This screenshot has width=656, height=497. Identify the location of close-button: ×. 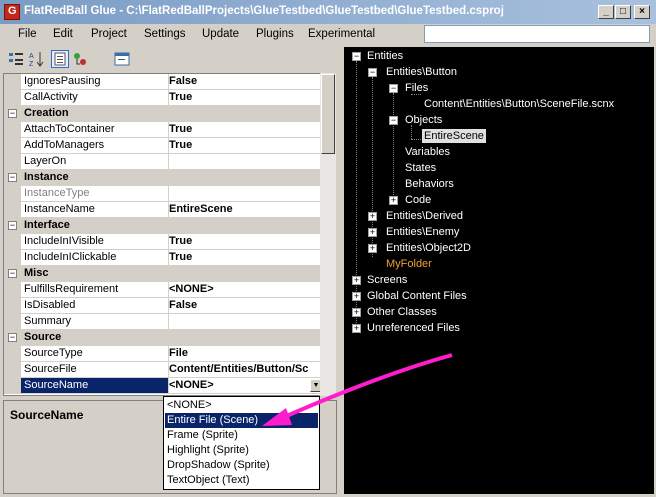
(642, 12).